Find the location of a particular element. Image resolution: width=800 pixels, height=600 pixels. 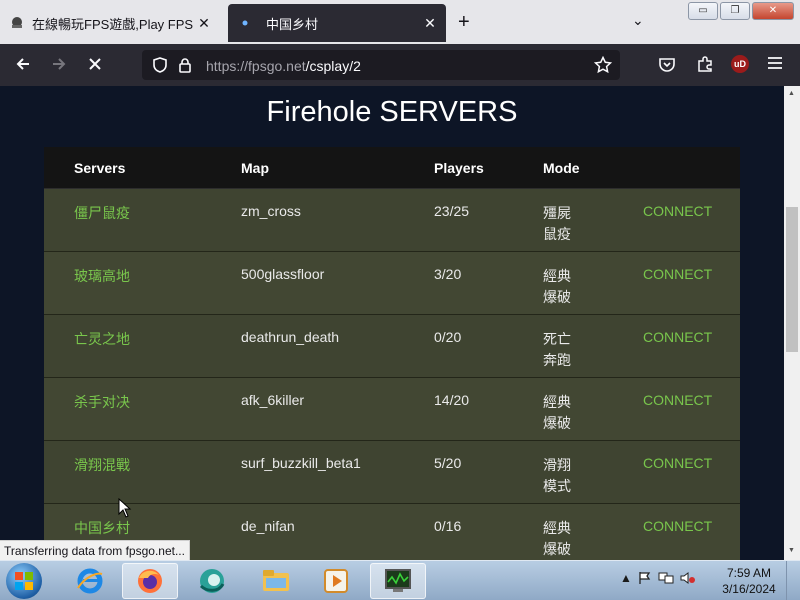

table-row: 杀手对决 afk_6killer 14/20 經典爆破 CONNECT is located at coordinates (392, 409).